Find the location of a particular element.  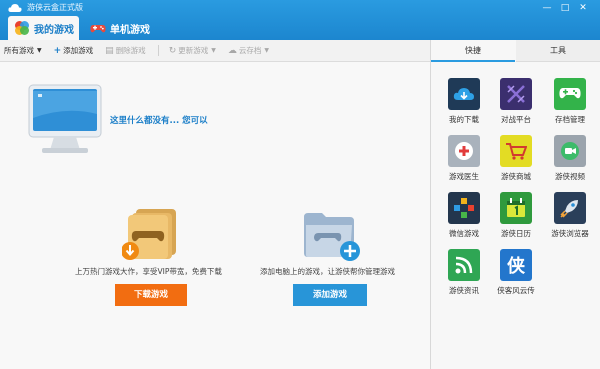

cloud-download-icon is located at coordinates (464, 94).